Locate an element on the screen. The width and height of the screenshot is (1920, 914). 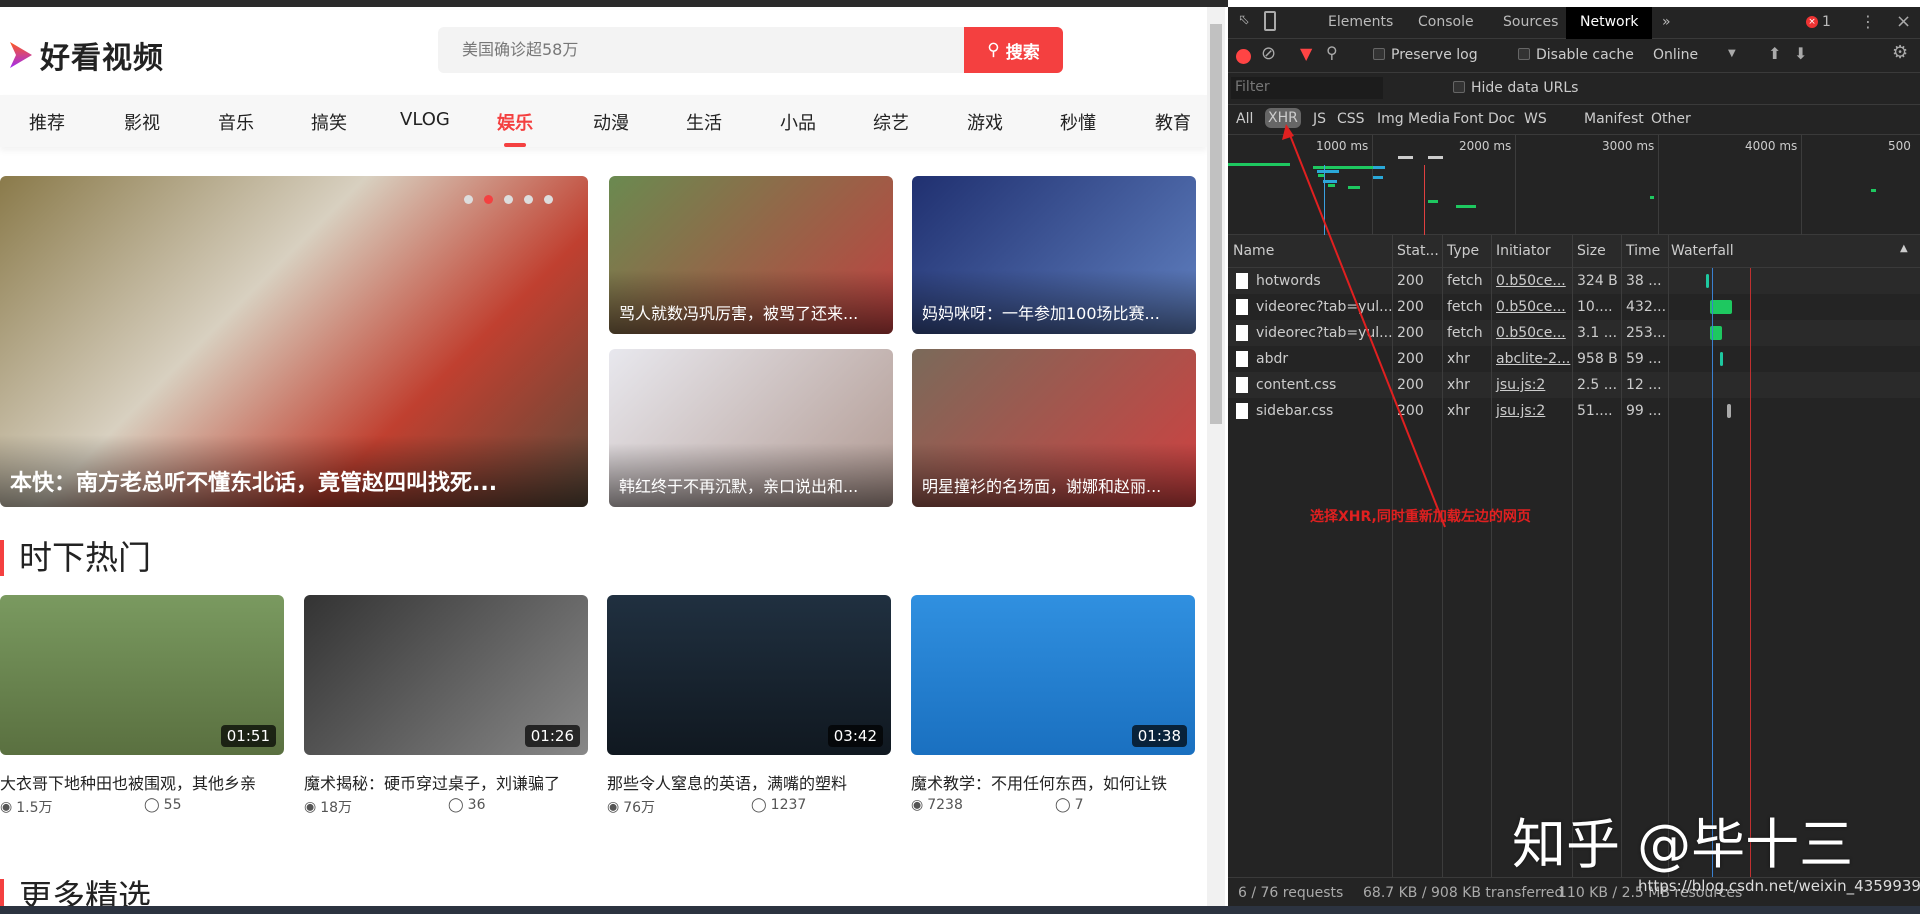
watermark: 知乎 @毕十三 is located at coordinates (1683, 844).